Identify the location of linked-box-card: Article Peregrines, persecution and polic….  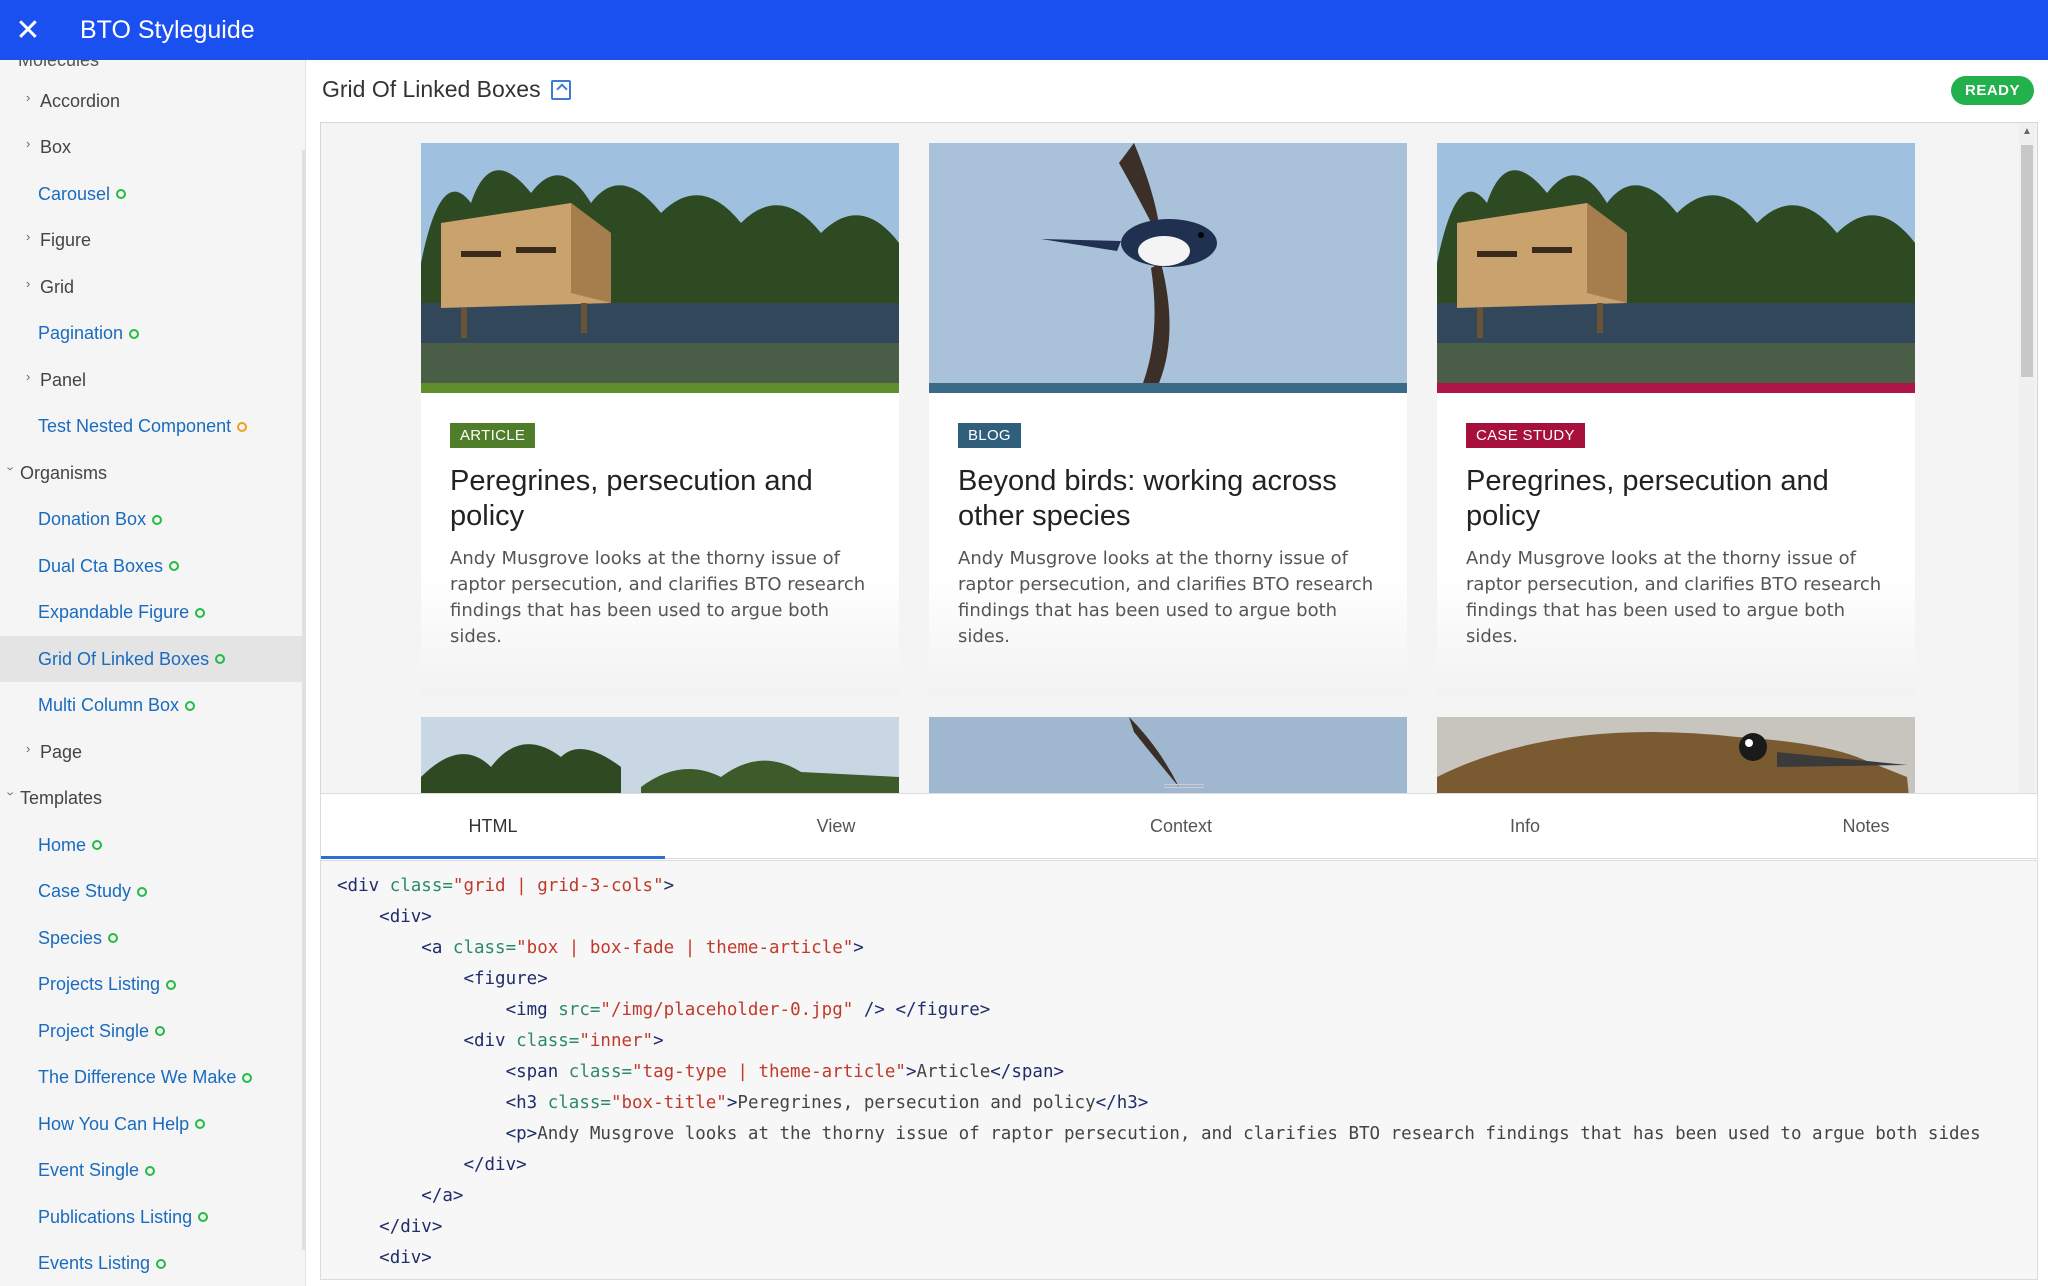
(660, 419).